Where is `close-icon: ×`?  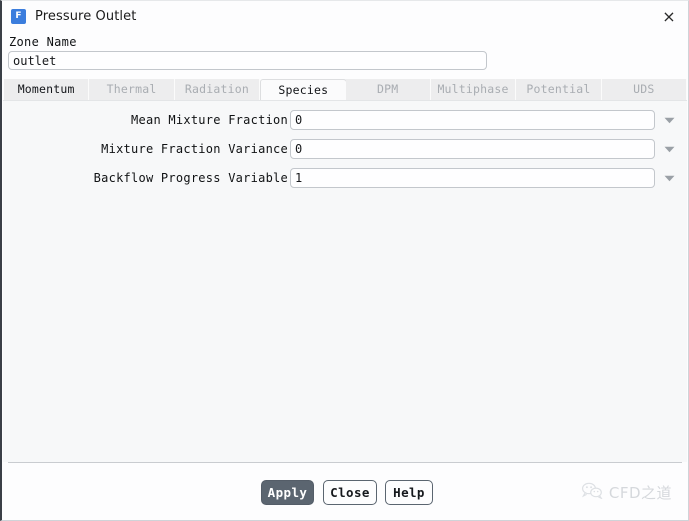
close-icon: × is located at coordinates (669, 17).